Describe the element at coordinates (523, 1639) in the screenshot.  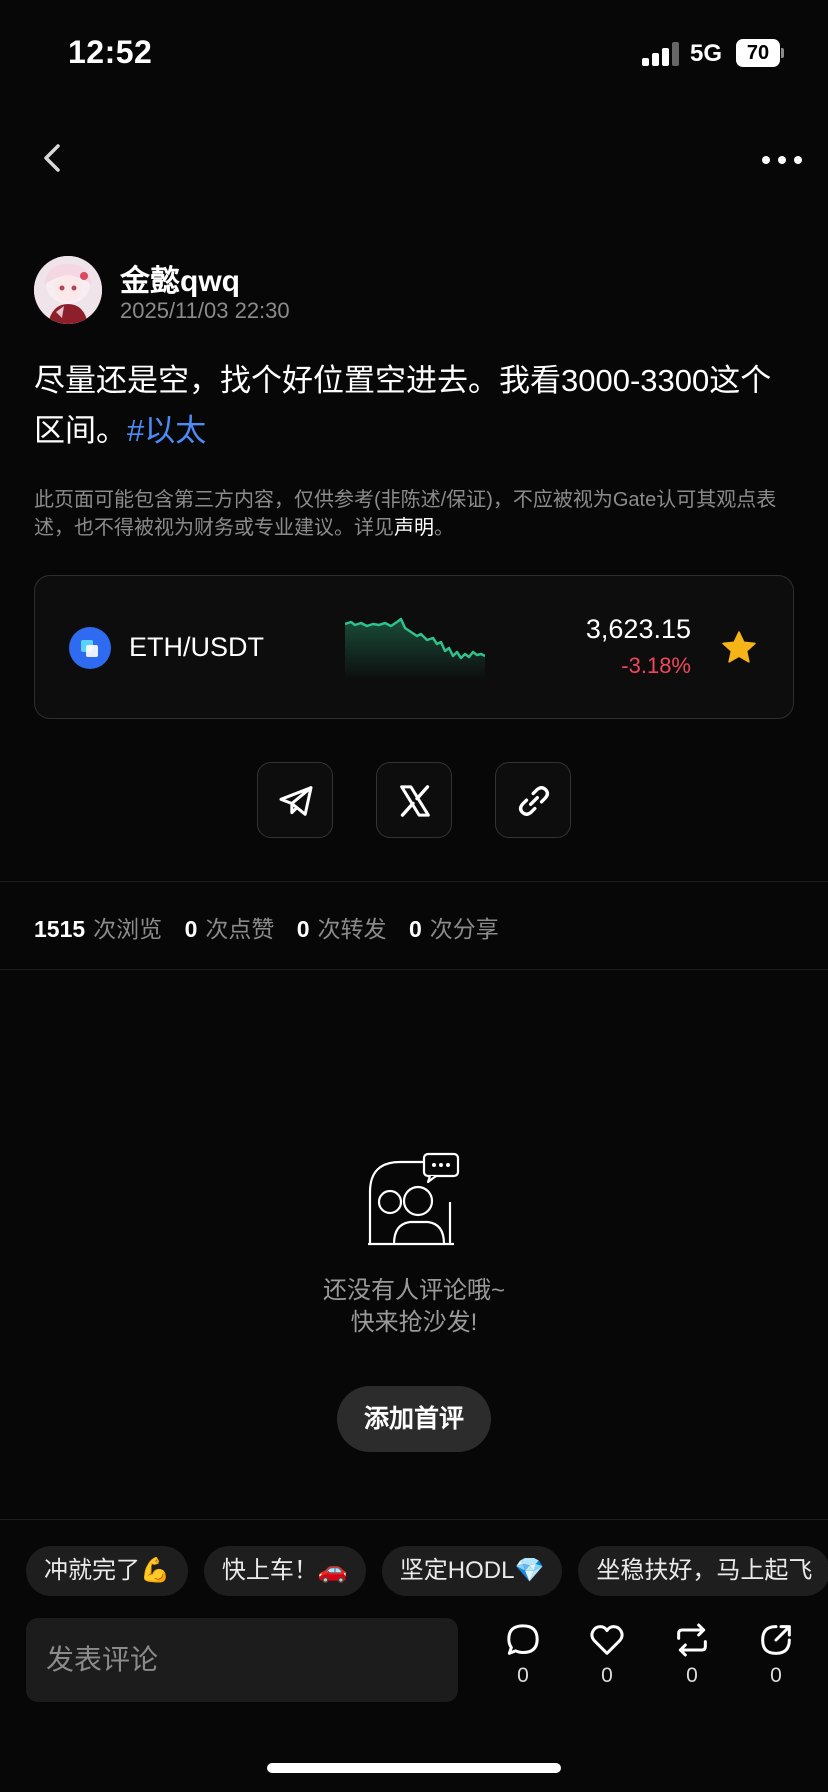
I see `comment-icon` at that location.